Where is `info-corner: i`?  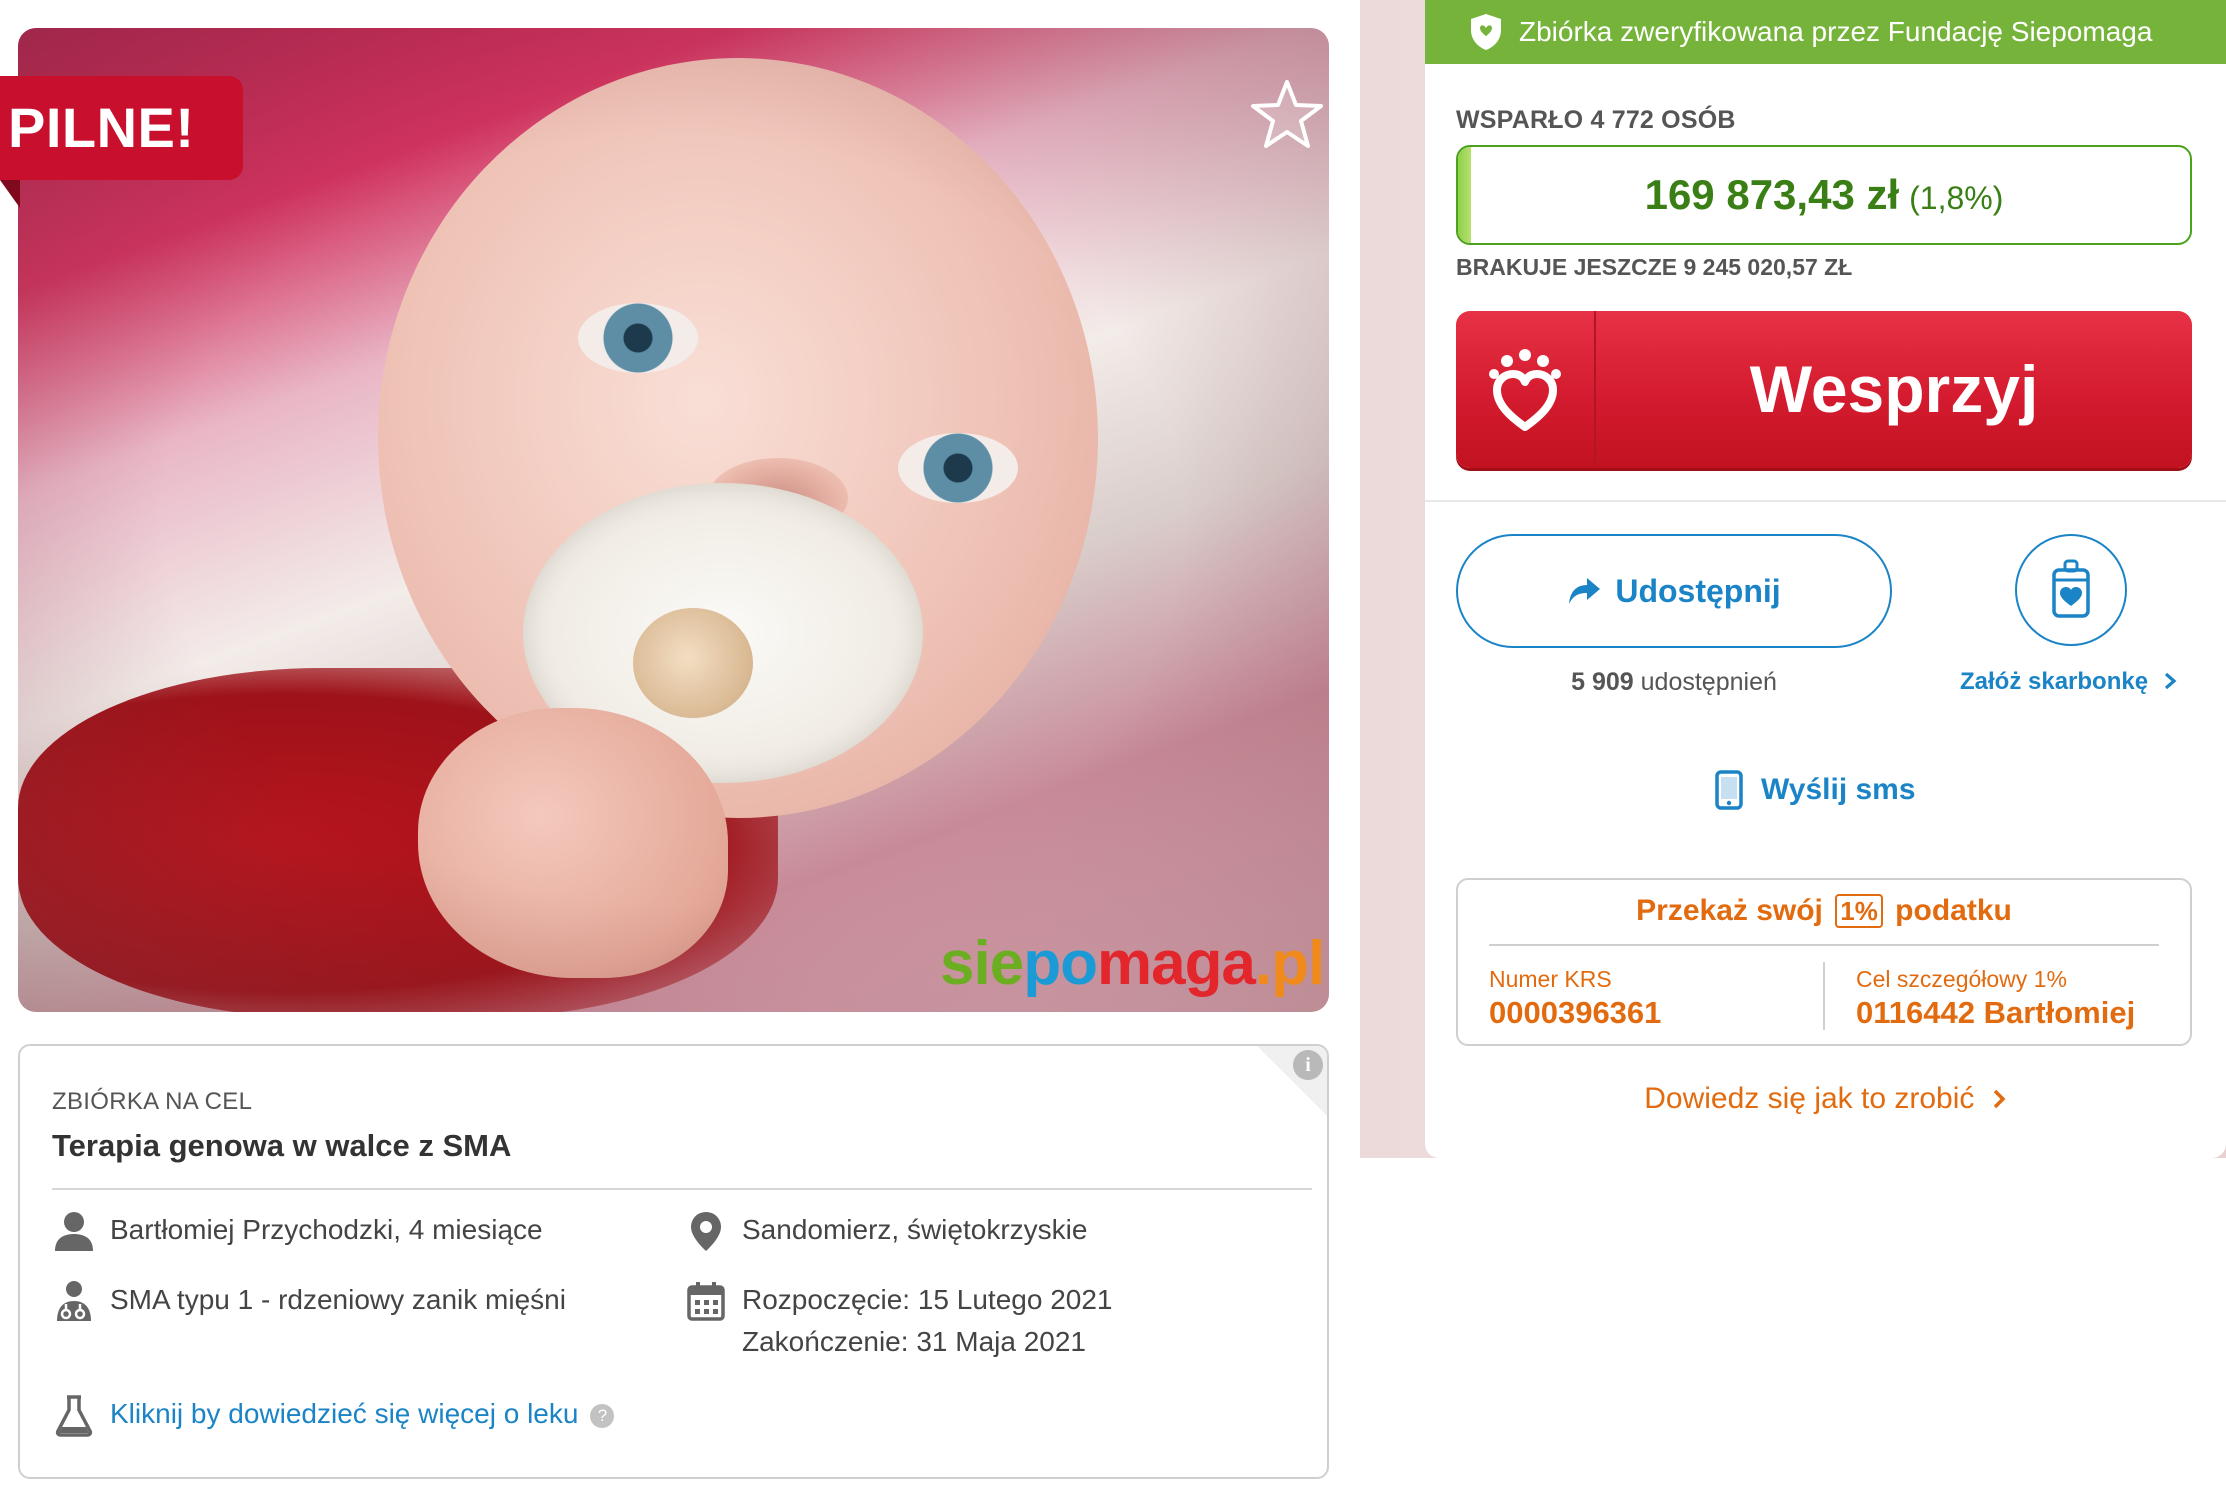
info-corner: i is located at coordinates (1291, 1082).